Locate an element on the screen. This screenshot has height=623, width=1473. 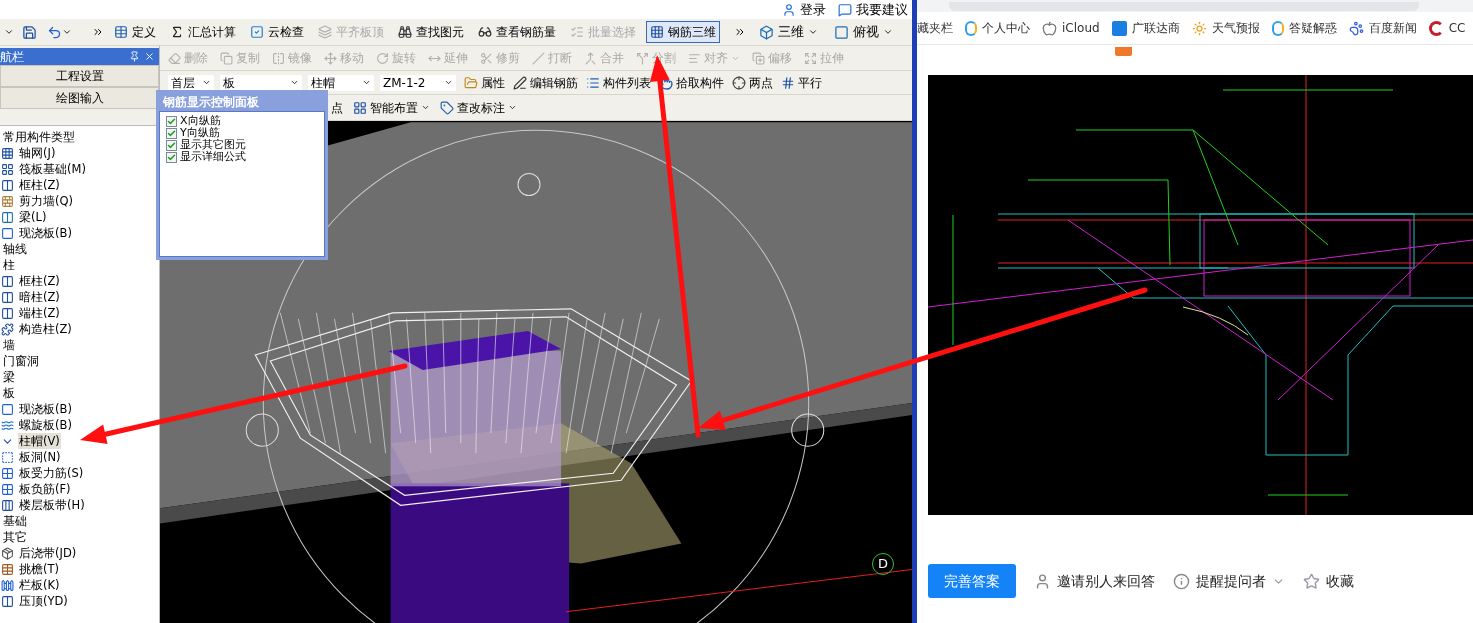
nav-button: 工程设置 is located at coordinates (79, 76).